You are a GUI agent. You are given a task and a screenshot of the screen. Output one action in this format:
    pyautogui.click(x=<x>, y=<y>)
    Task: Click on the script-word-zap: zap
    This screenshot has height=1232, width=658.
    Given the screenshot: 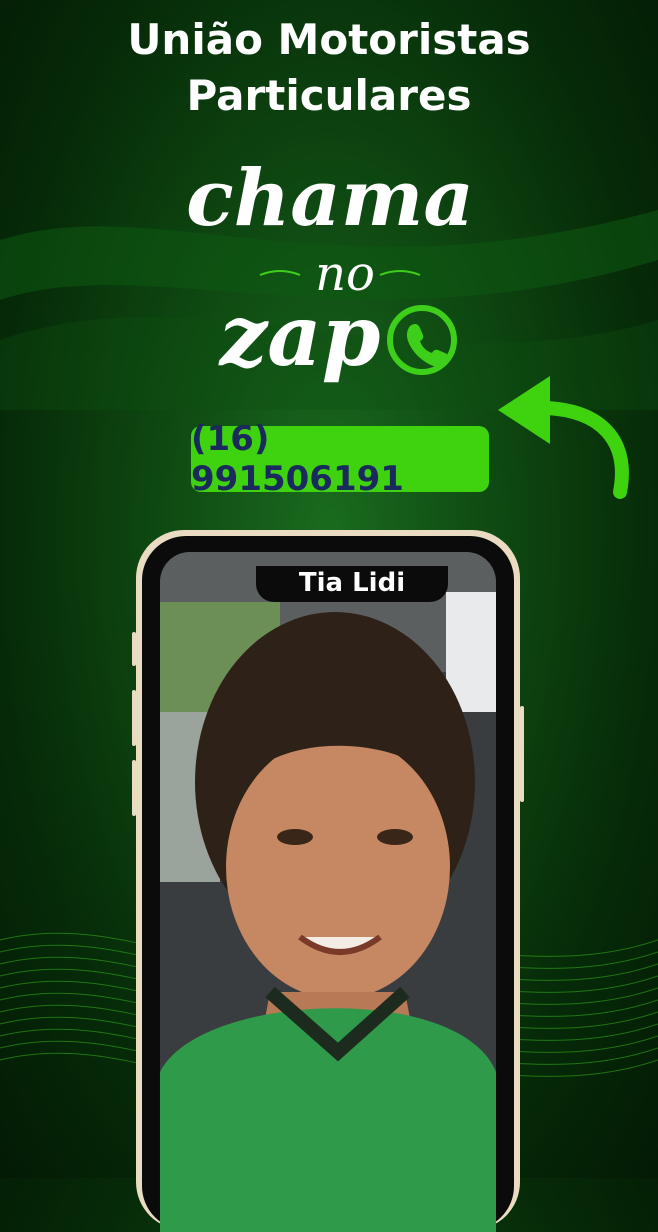 What is the action you would take?
    pyautogui.click(x=299, y=335)
    